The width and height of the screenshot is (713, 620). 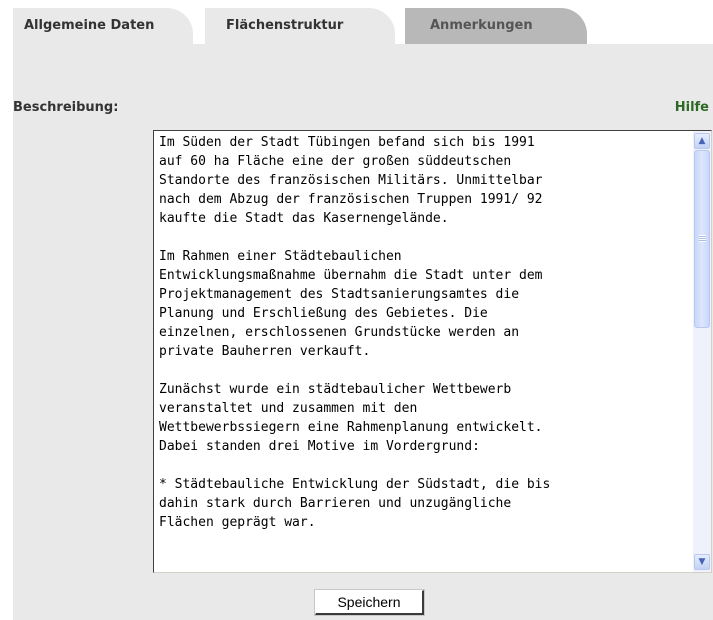 I want to click on description-line: Im Rahmen einer Städtebaulichen, so click(x=280, y=256).